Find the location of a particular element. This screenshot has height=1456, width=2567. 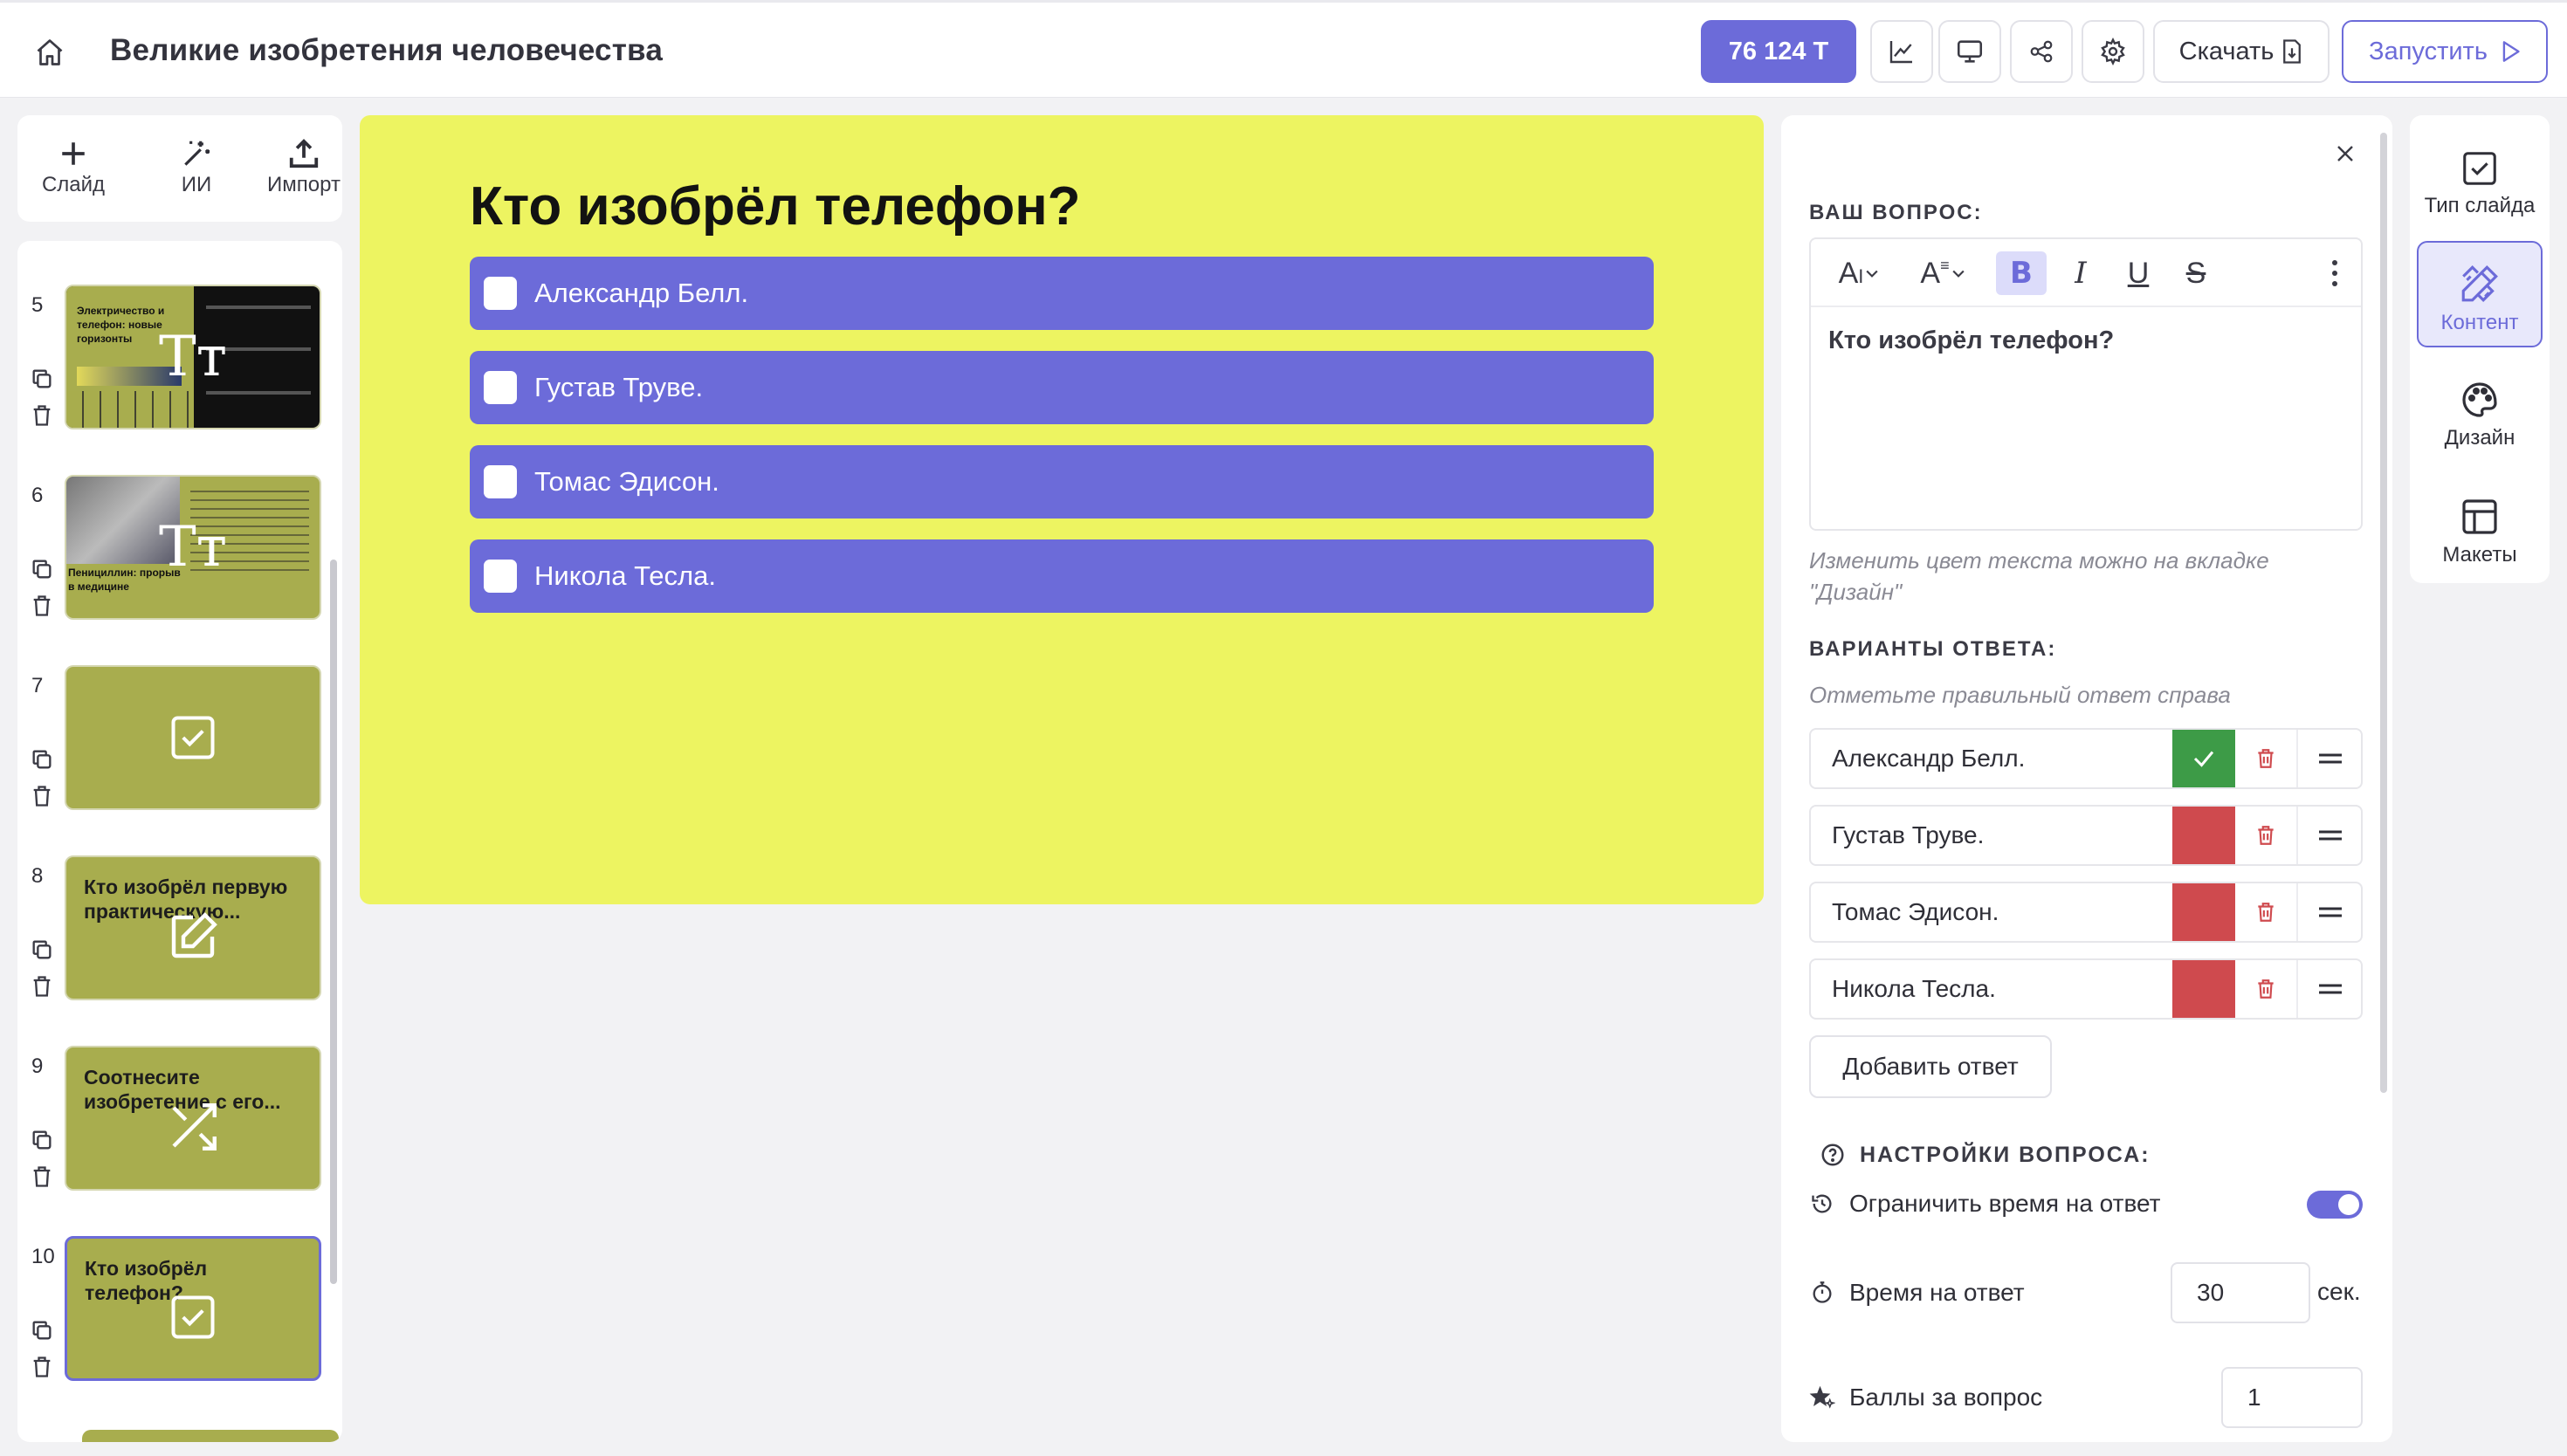

slide-thumbnail-partial is located at coordinates (210, 1436).